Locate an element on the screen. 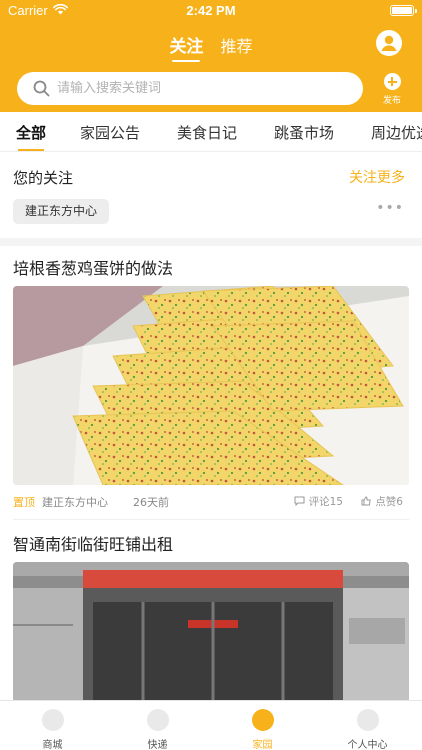 This screenshot has width=422, height=750. post-meta: 置顶 建正东方中心 26天前 评论15 点赞6 is located at coordinates (211, 501).